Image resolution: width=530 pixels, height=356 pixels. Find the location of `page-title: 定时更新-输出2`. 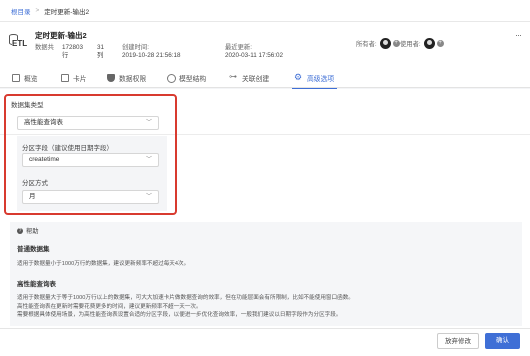

page-title: 定时更新-输出2 is located at coordinates (61, 35).